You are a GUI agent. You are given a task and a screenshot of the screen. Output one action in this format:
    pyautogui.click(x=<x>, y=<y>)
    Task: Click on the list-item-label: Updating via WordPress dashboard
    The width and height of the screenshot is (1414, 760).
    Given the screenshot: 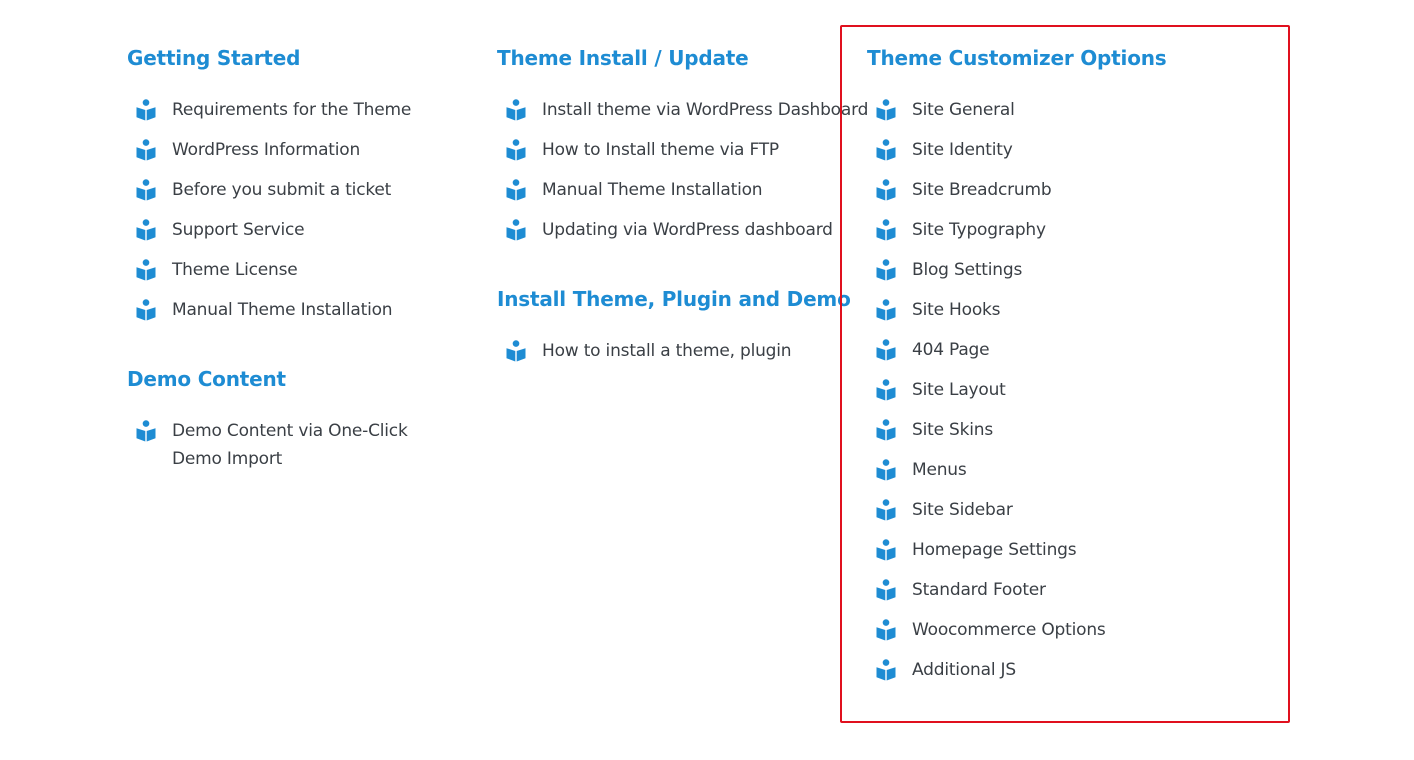 What is the action you would take?
    pyautogui.click(x=687, y=230)
    